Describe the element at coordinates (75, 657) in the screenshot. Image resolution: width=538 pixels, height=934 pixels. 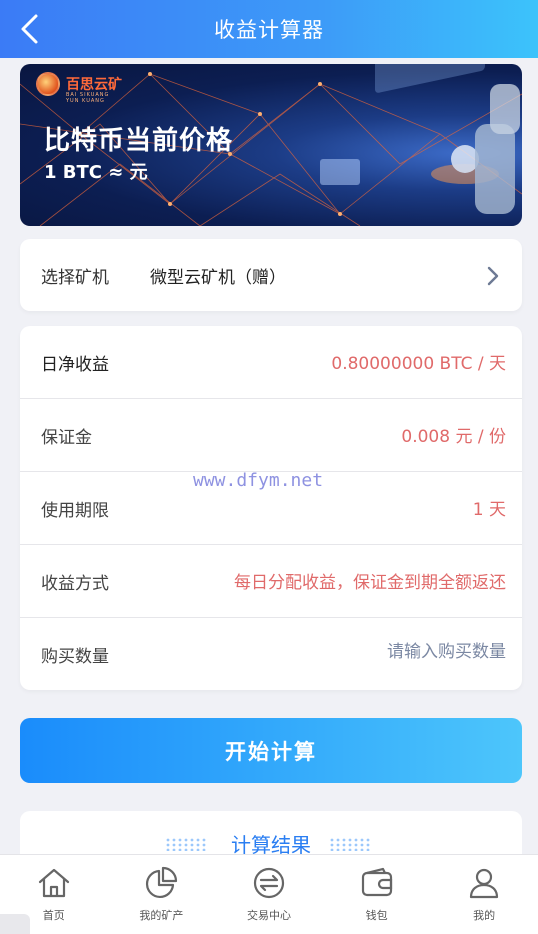
I see `quantity-label: 购买数量` at that location.